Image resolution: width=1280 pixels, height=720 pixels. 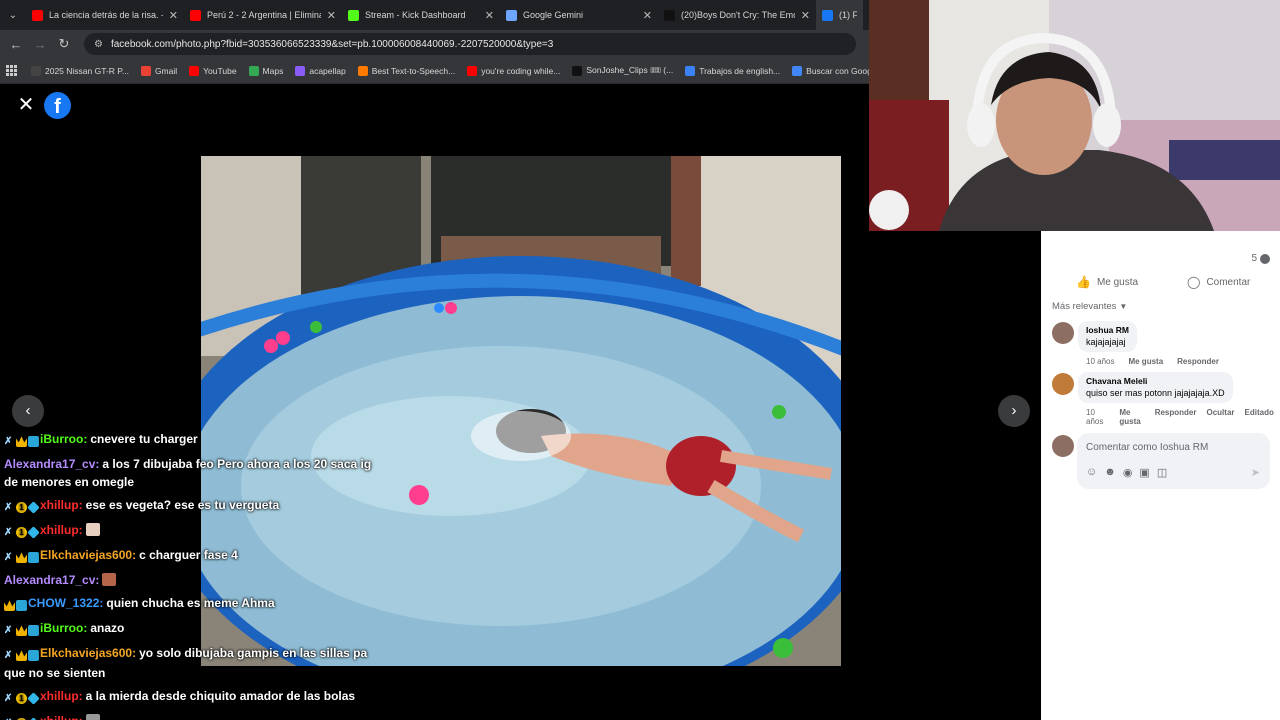 I want to click on previous-photo-button: ‹, so click(x=28, y=411).